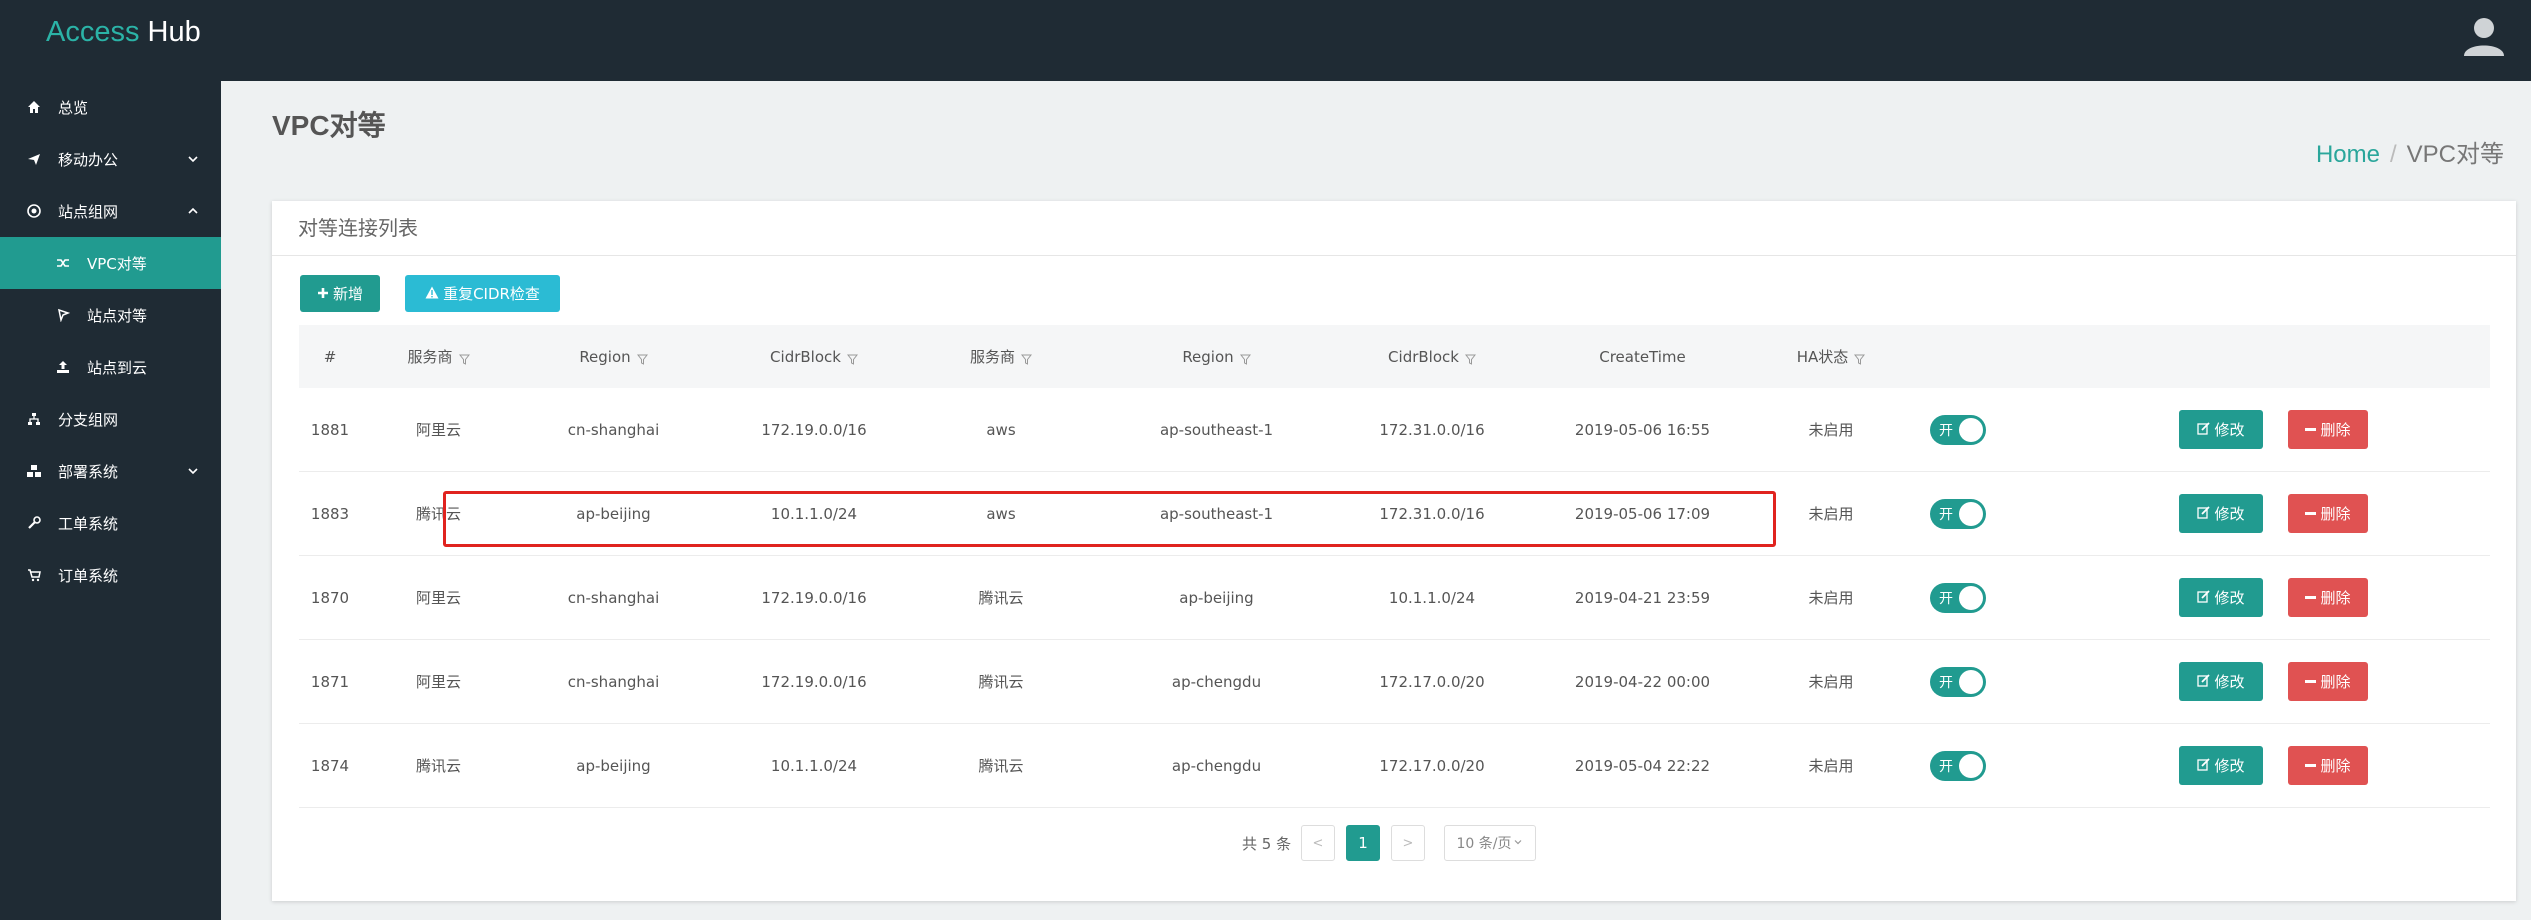  What do you see at coordinates (1971, 597) in the screenshot?
I see `toggle-knob` at bounding box center [1971, 597].